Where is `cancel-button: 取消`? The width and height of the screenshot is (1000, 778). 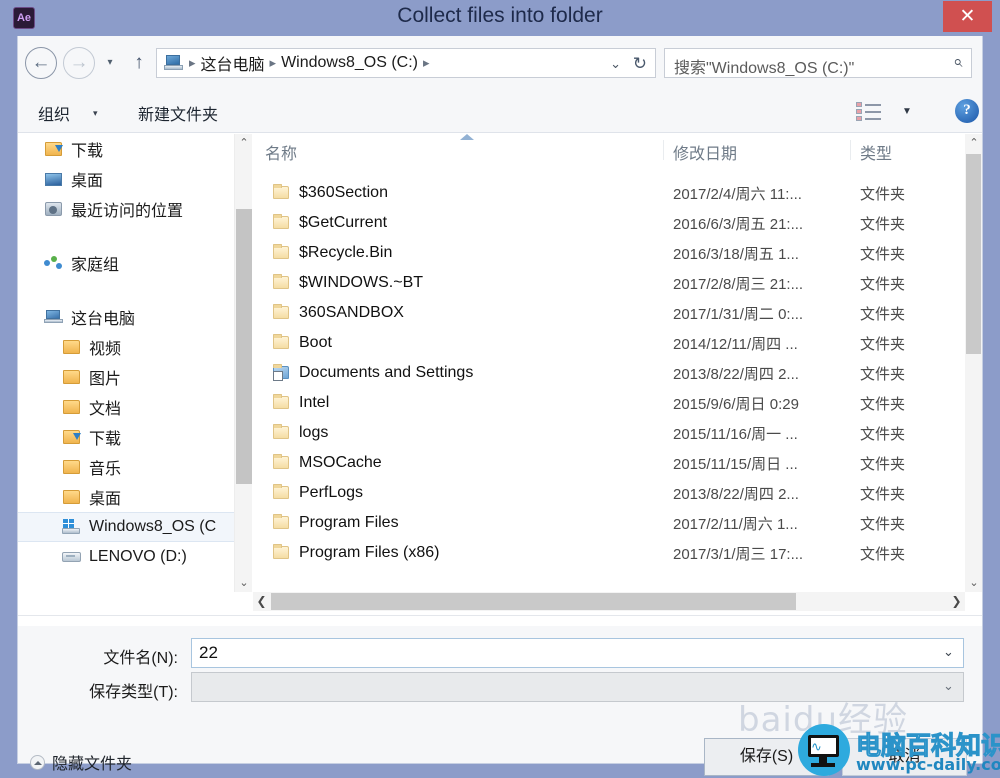
cancel-button: 取消 is located at coordinates (904, 757).